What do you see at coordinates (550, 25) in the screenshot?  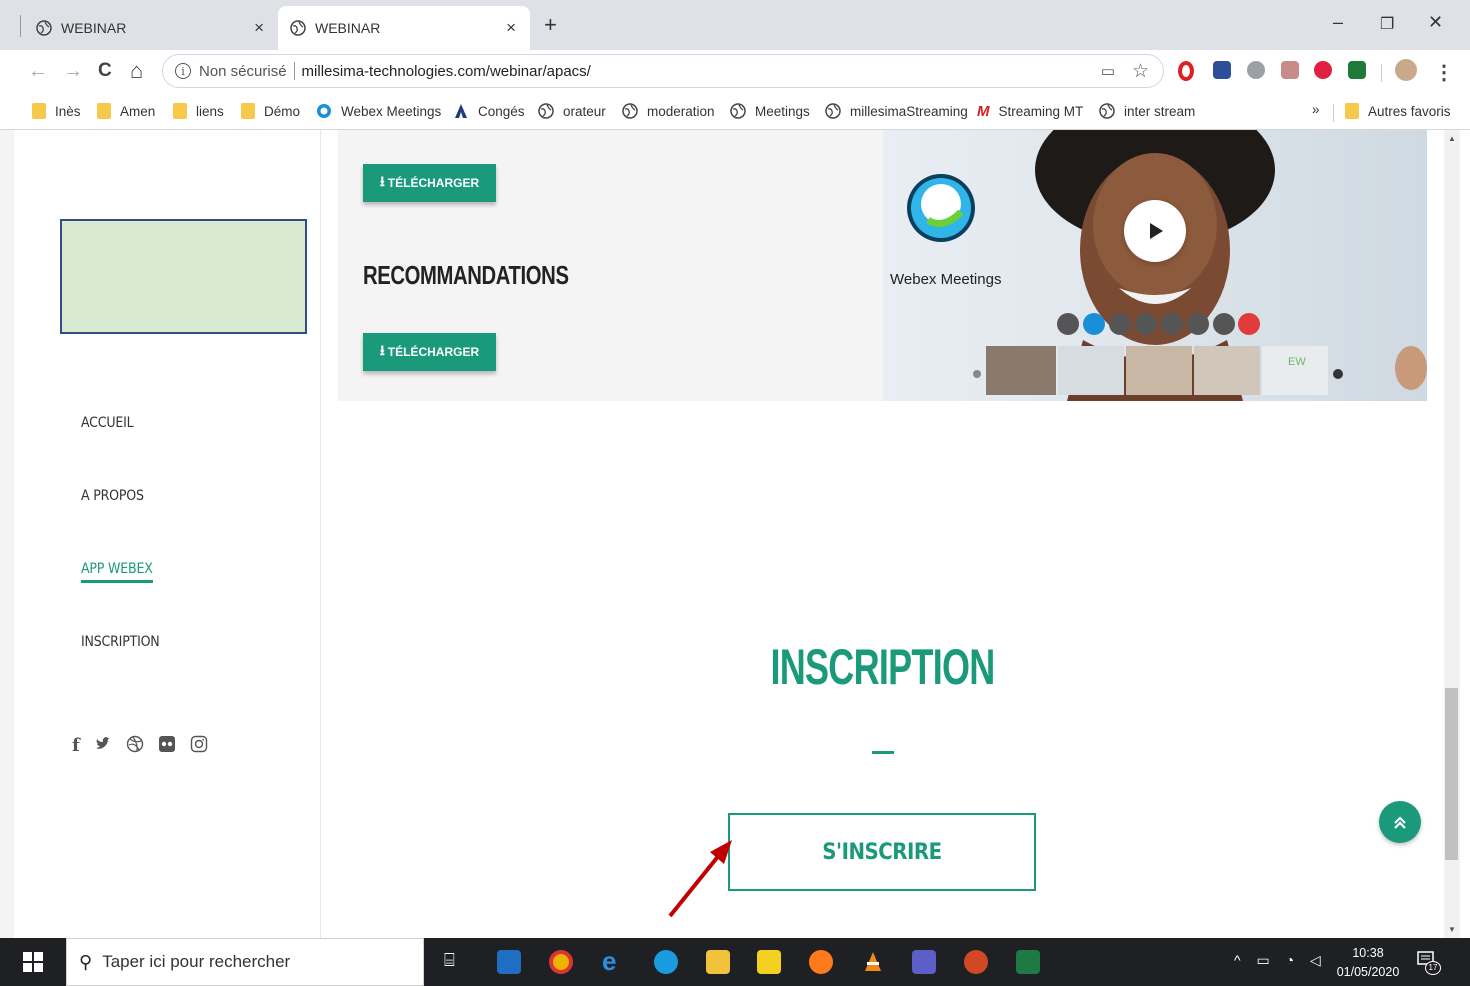 I see `new-tab-button: +` at bounding box center [550, 25].